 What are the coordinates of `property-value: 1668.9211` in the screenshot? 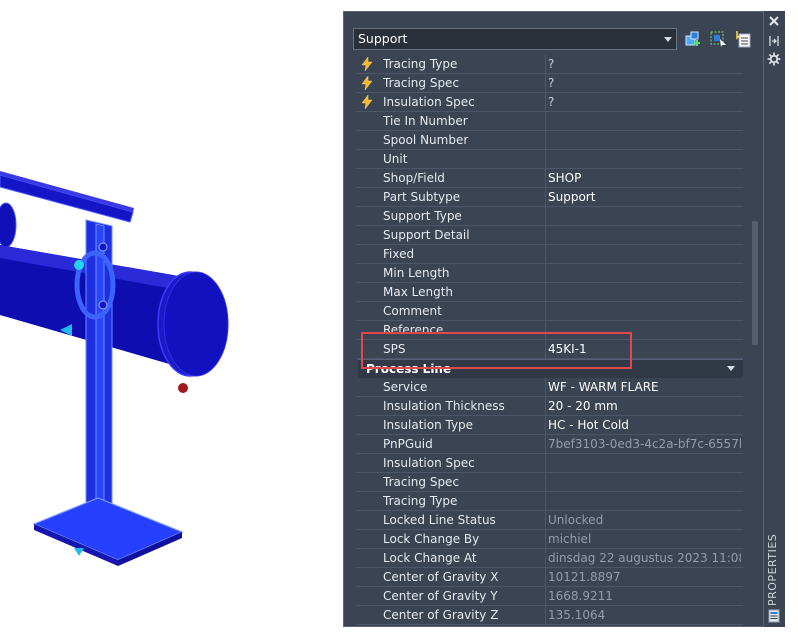 It's located at (644, 596).